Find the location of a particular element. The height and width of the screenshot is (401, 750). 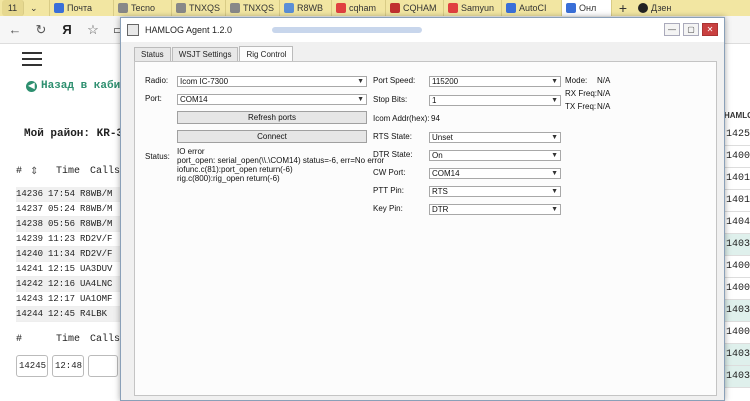

table-row: 14243 12:17 UA1OMF is located at coordinates (71, 299).